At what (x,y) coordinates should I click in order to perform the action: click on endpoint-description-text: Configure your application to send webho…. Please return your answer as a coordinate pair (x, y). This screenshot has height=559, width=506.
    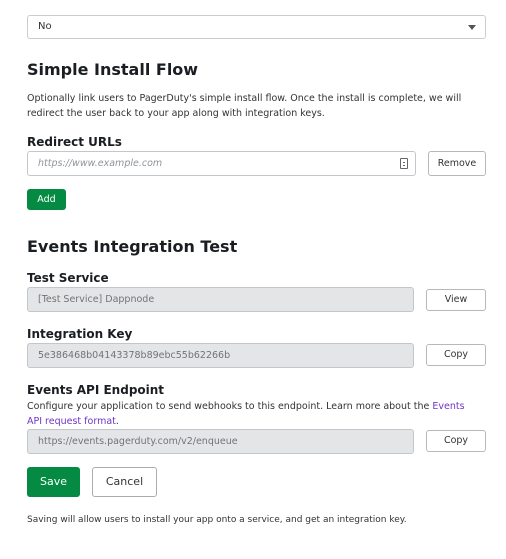
    Looking at the image, I should click on (230, 406).